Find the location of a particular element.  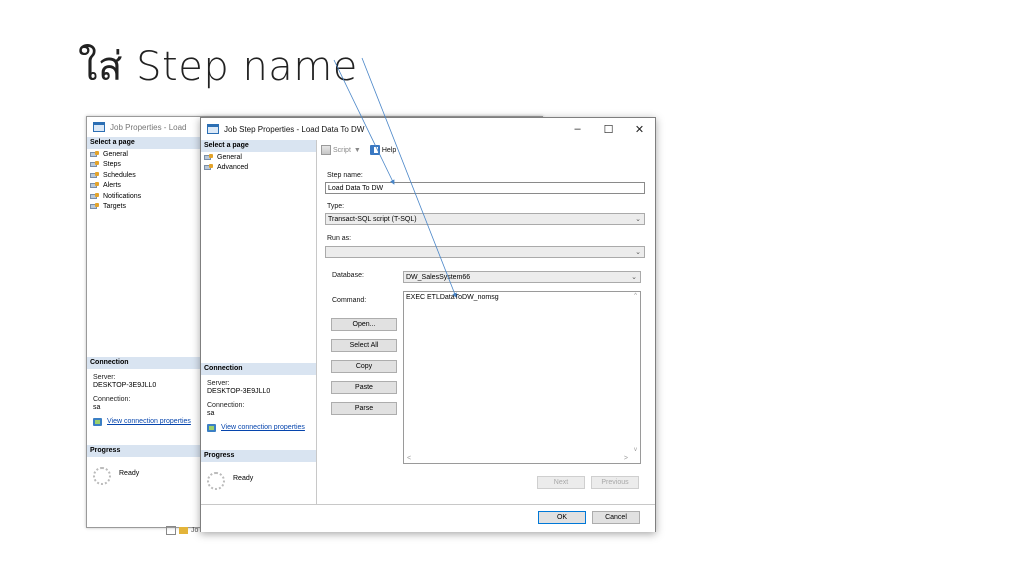

help-button: Help is located at coordinates (382, 150).